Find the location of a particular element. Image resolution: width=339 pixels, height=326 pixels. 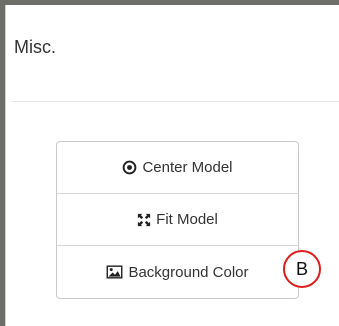

center-model-button: Center Model is located at coordinates (177, 168).